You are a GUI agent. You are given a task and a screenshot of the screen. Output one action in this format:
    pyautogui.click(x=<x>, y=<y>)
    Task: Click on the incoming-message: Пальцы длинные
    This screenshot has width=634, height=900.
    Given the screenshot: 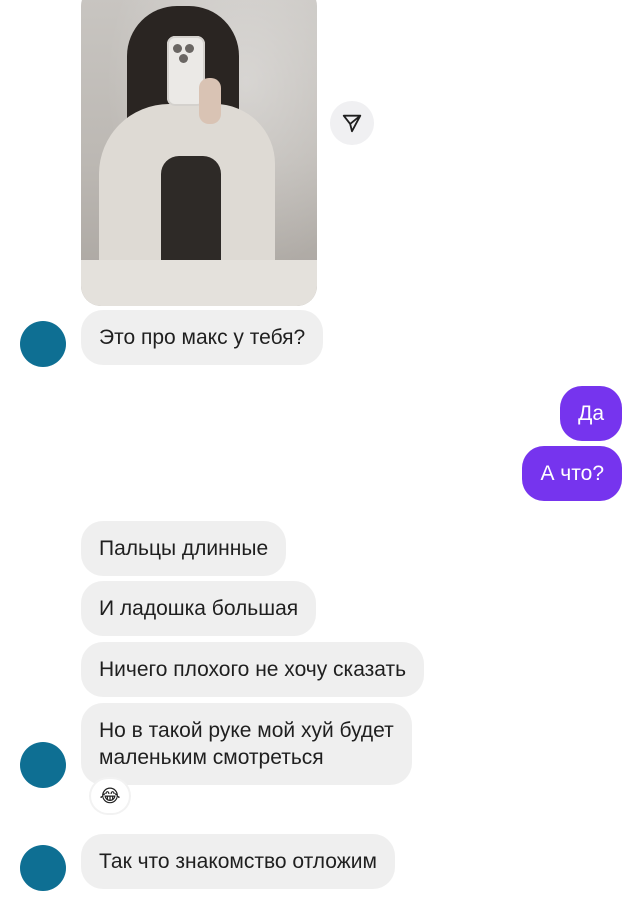 What is the action you would take?
    pyautogui.click(x=184, y=548)
    